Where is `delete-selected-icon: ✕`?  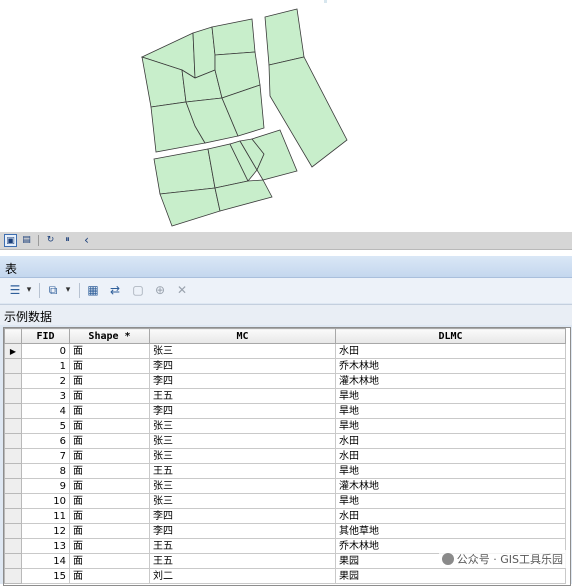
delete-selected-icon: ✕ is located at coordinates (182, 290).